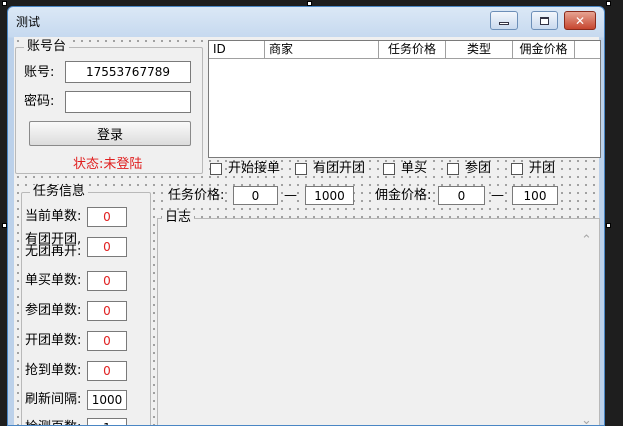 The height and width of the screenshot is (426, 623). Describe the element at coordinates (479, 49) in the screenshot. I see `column-type: 类型` at that location.